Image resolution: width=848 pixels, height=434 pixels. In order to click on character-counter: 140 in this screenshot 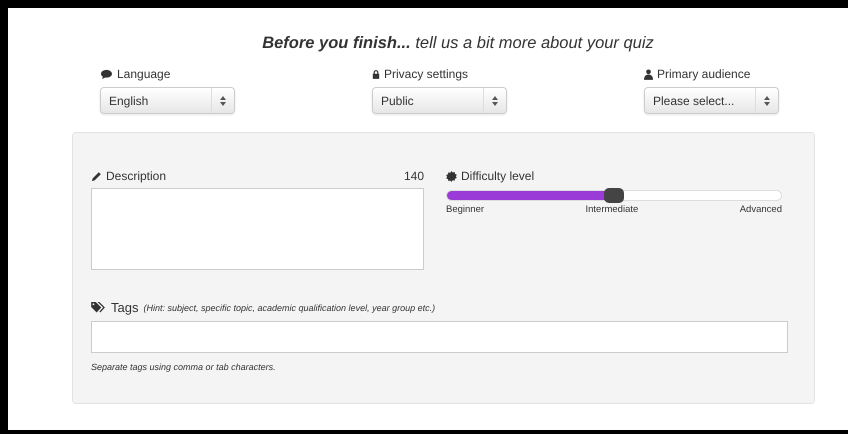, I will do `click(414, 176)`.